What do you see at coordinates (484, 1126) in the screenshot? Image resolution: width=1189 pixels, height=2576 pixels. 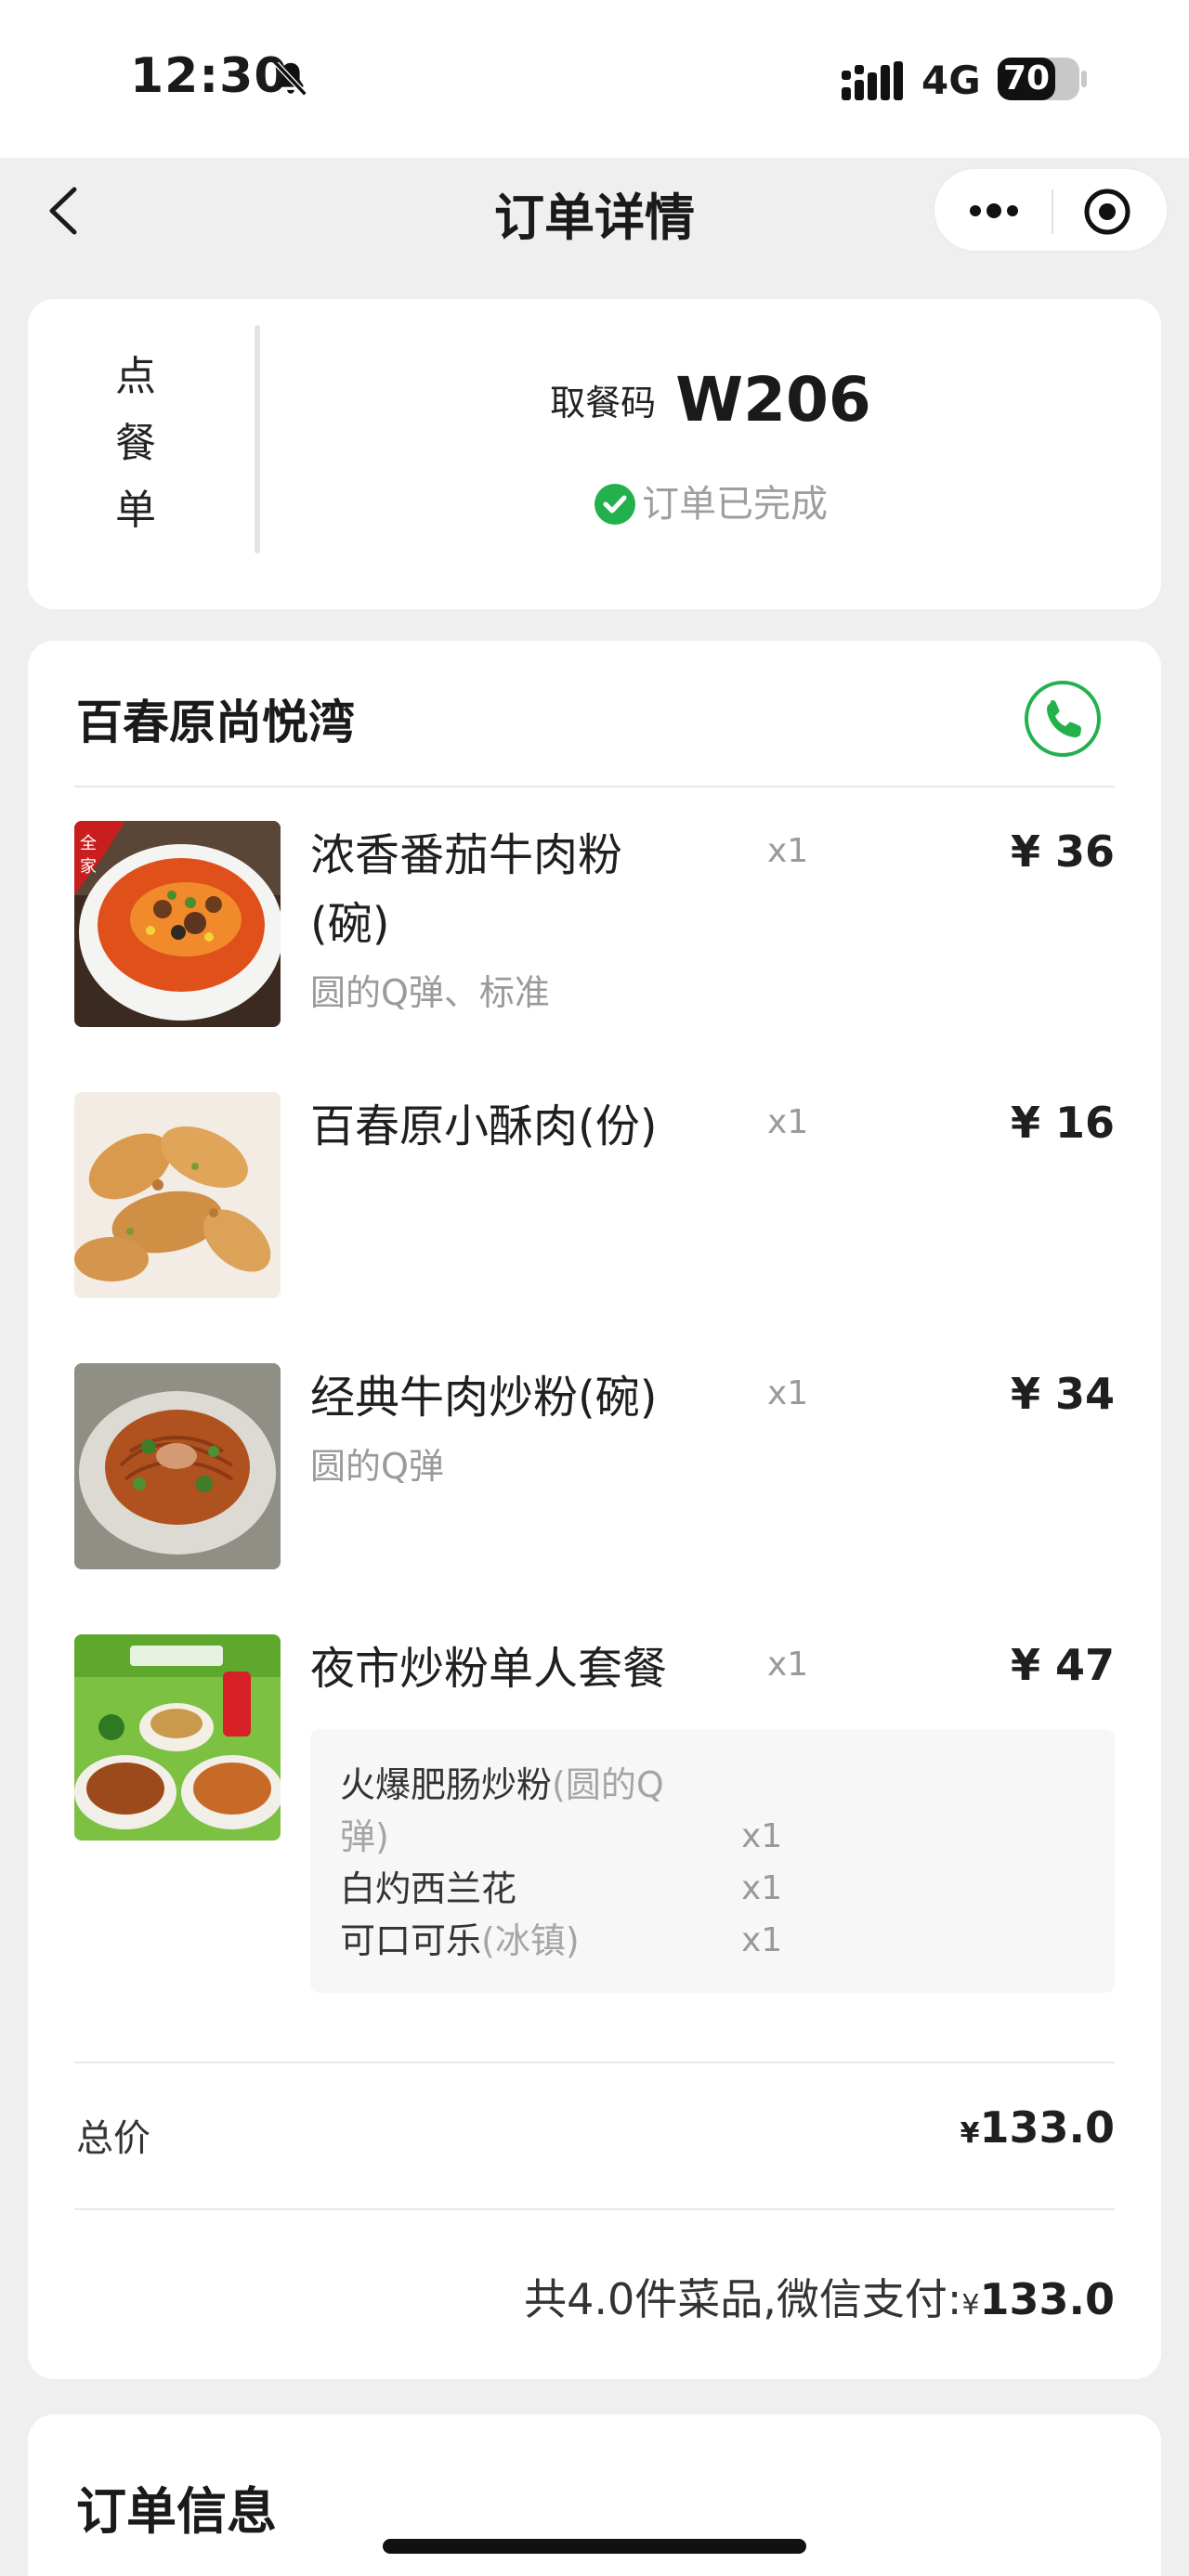 I see `item-name-line: 百春原小酥肉(份)` at bounding box center [484, 1126].